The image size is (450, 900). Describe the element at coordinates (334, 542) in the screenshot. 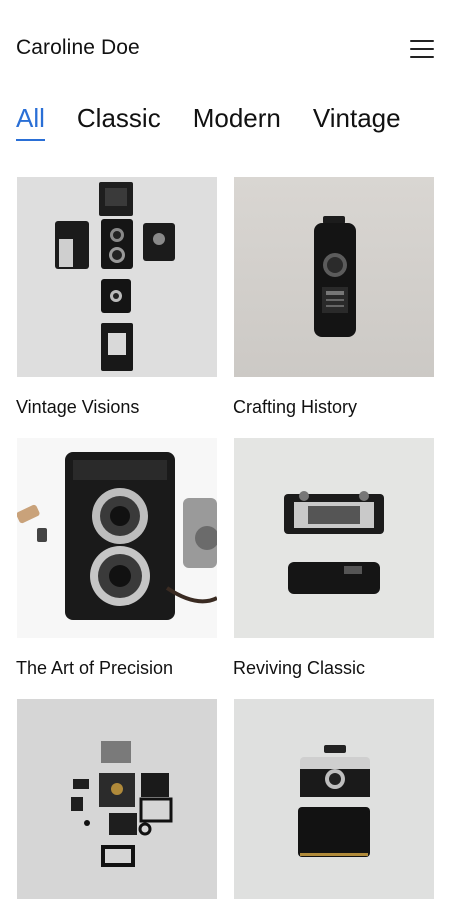

I see `rangefinder-camera-illustration` at that location.